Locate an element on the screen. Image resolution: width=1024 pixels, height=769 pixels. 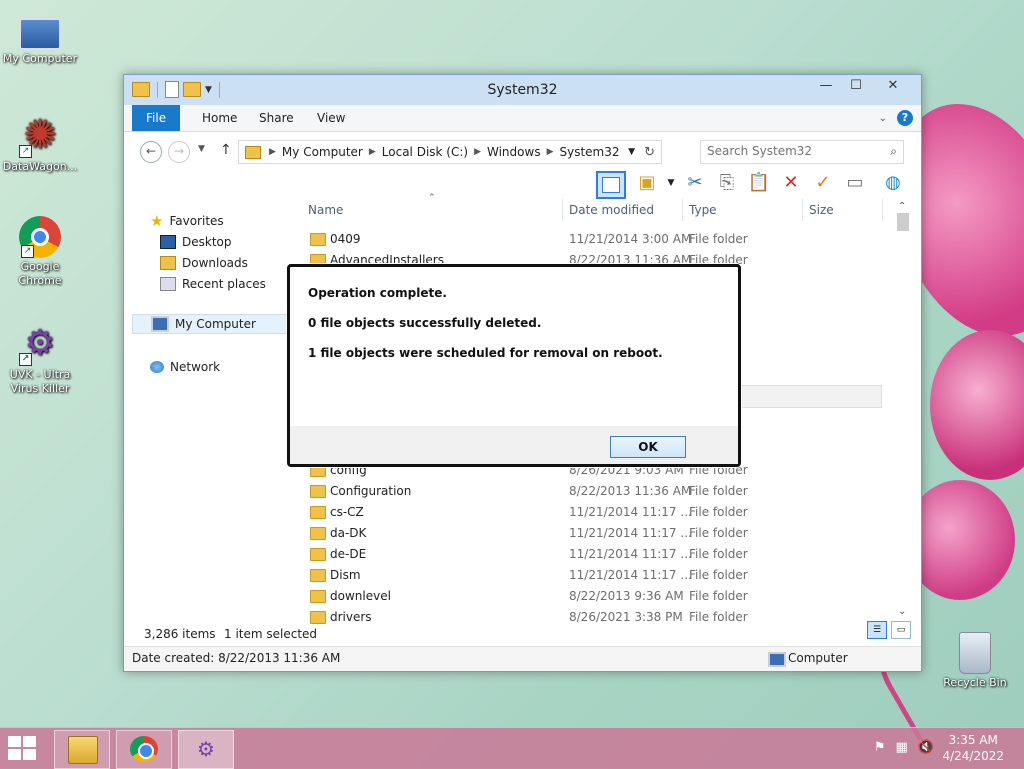
nav-label: Desktop is located at coordinates (207, 242).